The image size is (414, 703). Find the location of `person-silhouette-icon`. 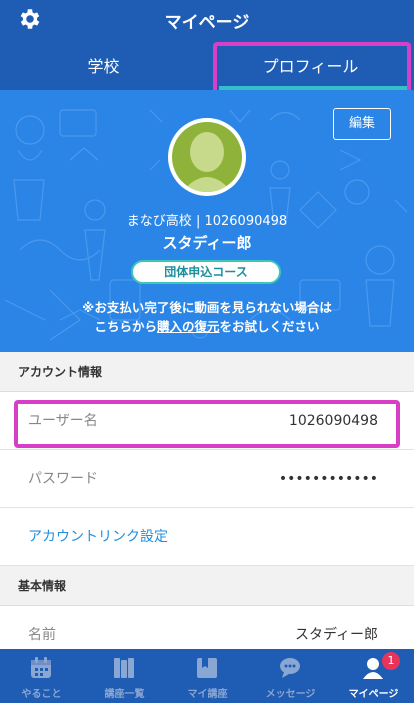

person-silhouette-icon is located at coordinates (207, 162).